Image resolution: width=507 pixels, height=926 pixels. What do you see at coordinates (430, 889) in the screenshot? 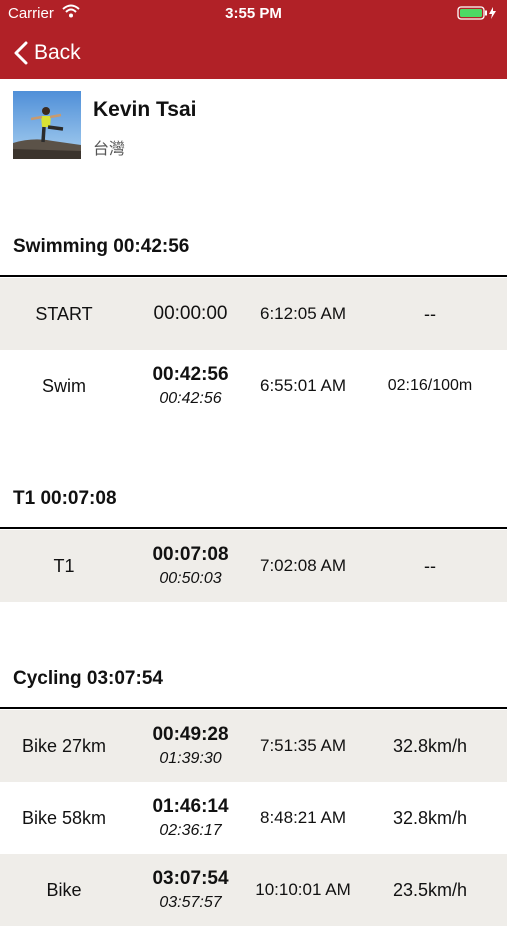
I see `pace: 23.5km/h` at bounding box center [430, 889].